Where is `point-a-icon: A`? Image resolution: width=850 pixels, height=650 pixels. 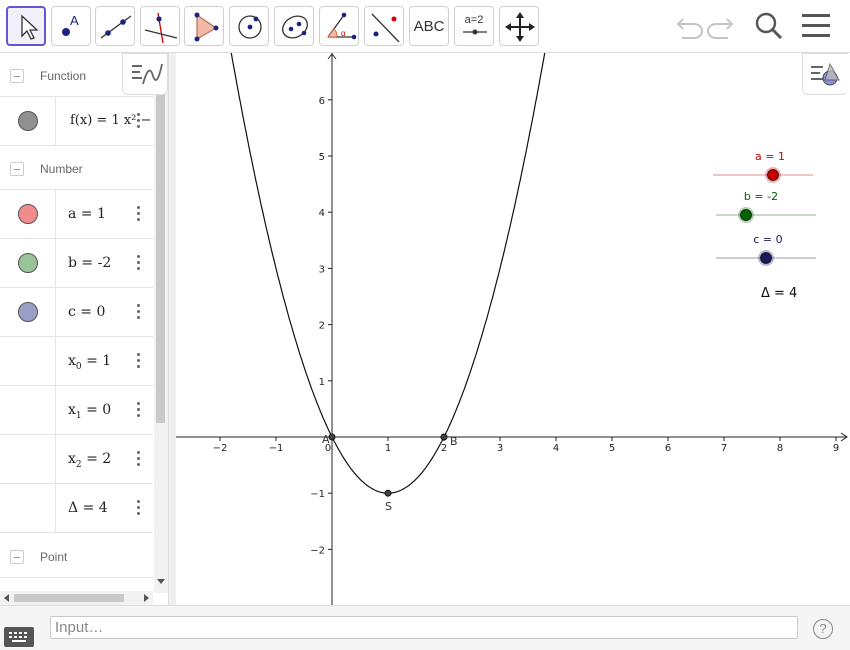
point-a-icon: A is located at coordinates (70, 24).